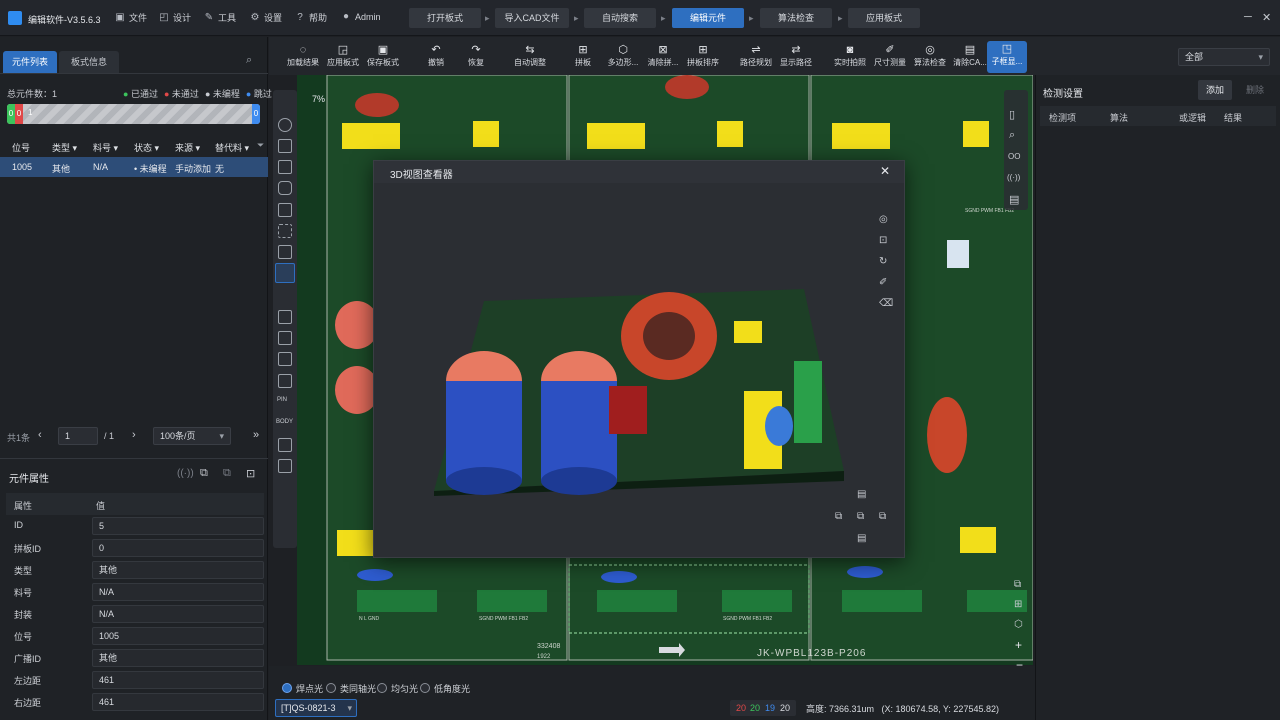 This screenshot has height=720, width=1280. What do you see at coordinates (476, 57) in the screenshot?
I see `redo-button: ↷ 恢复` at bounding box center [476, 57].